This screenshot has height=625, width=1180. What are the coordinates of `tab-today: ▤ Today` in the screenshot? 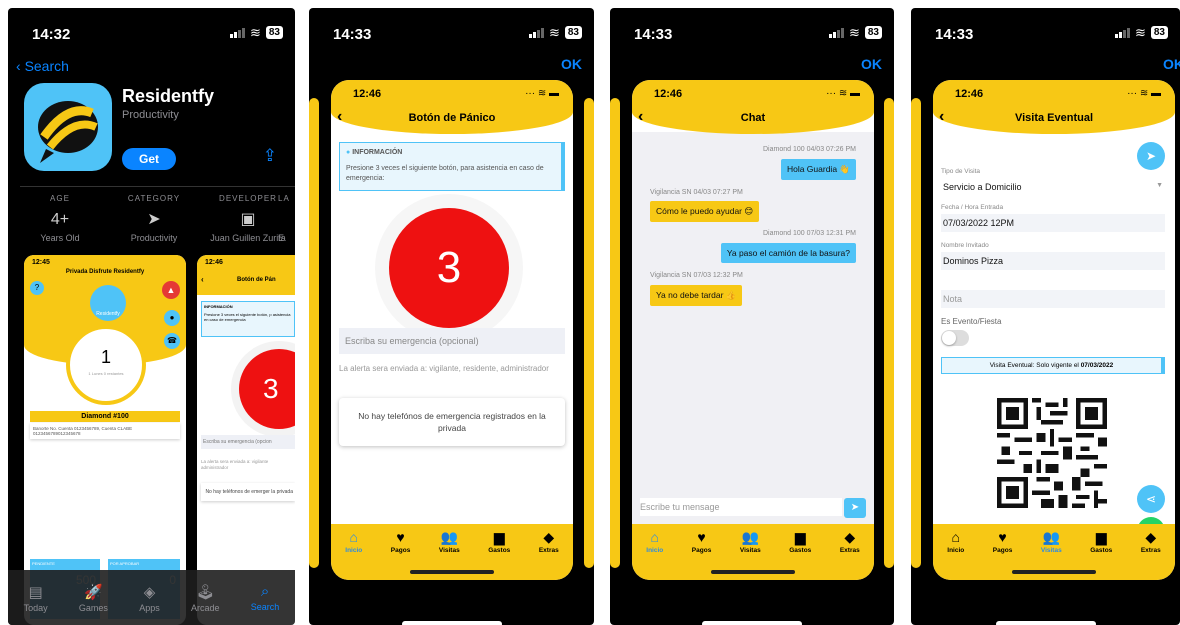 It's located at (36, 598).